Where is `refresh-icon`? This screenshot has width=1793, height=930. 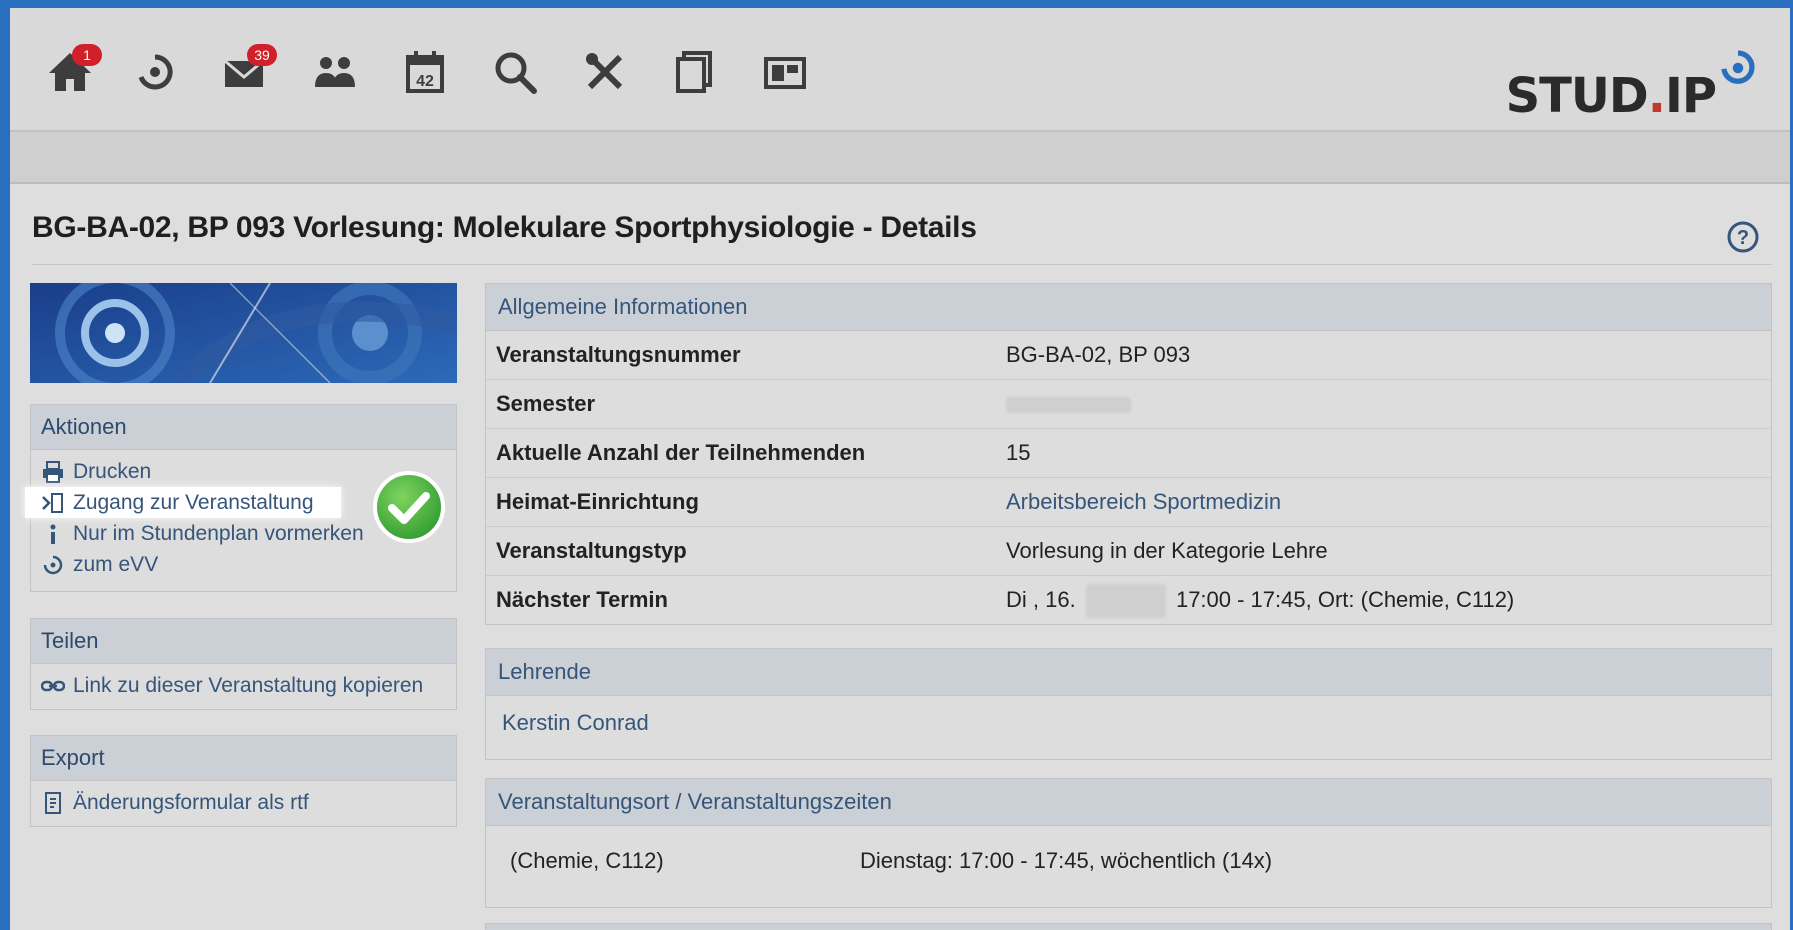
refresh-icon is located at coordinates (53, 565).